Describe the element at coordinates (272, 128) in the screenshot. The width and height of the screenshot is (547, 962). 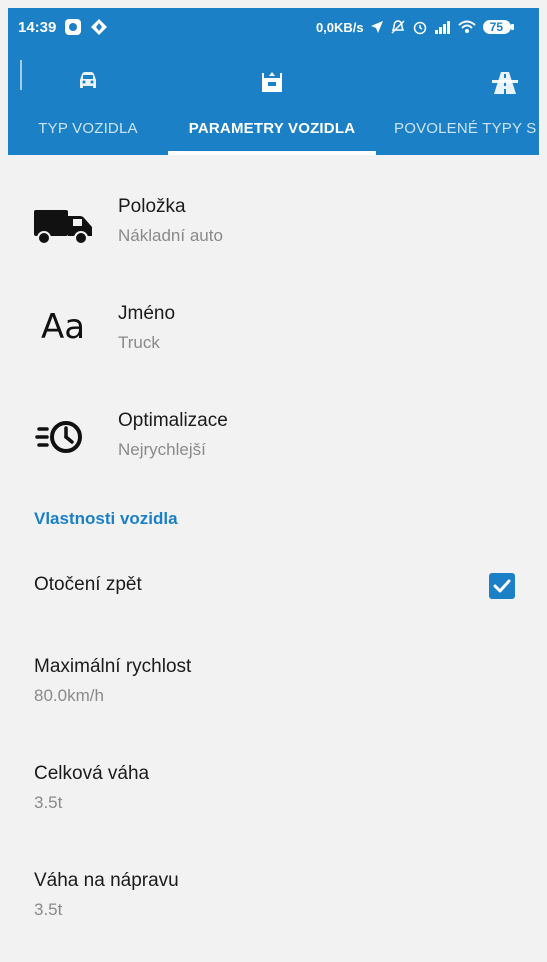
I see `tab-label: PARAMETRY VOZIDLA` at that location.